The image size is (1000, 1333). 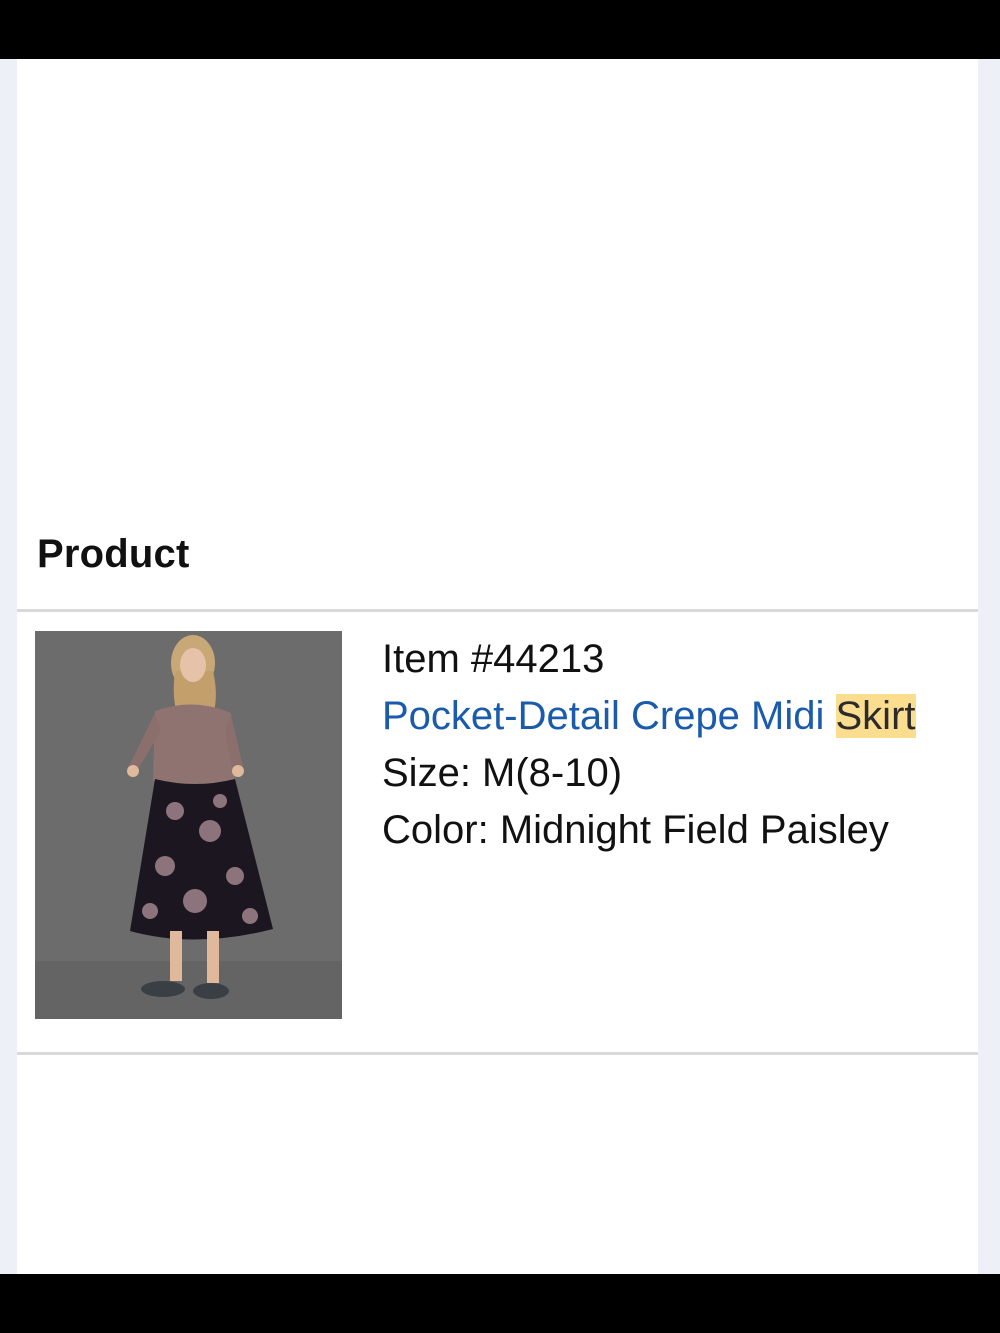 What do you see at coordinates (502, 773) in the screenshot?
I see `product-size: Size: M(8-10)` at bounding box center [502, 773].